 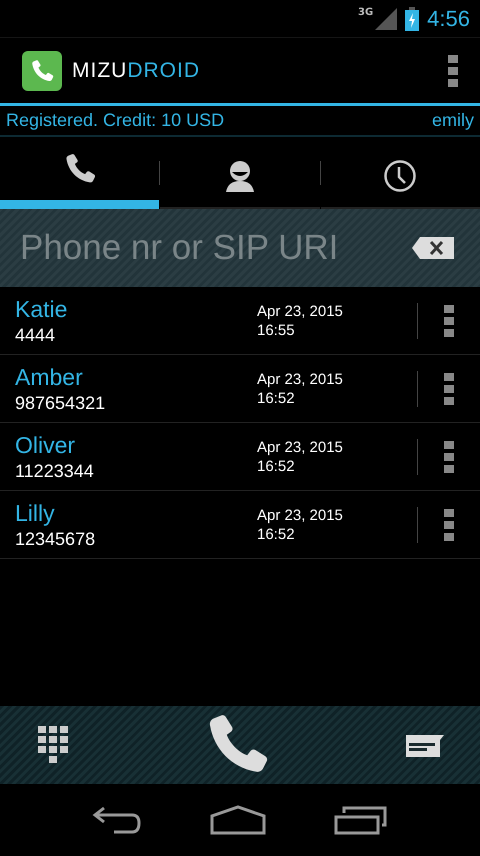 What do you see at coordinates (41, 309) in the screenshot?
I see `contact-name: Katie` at bounding box center [41, 309].